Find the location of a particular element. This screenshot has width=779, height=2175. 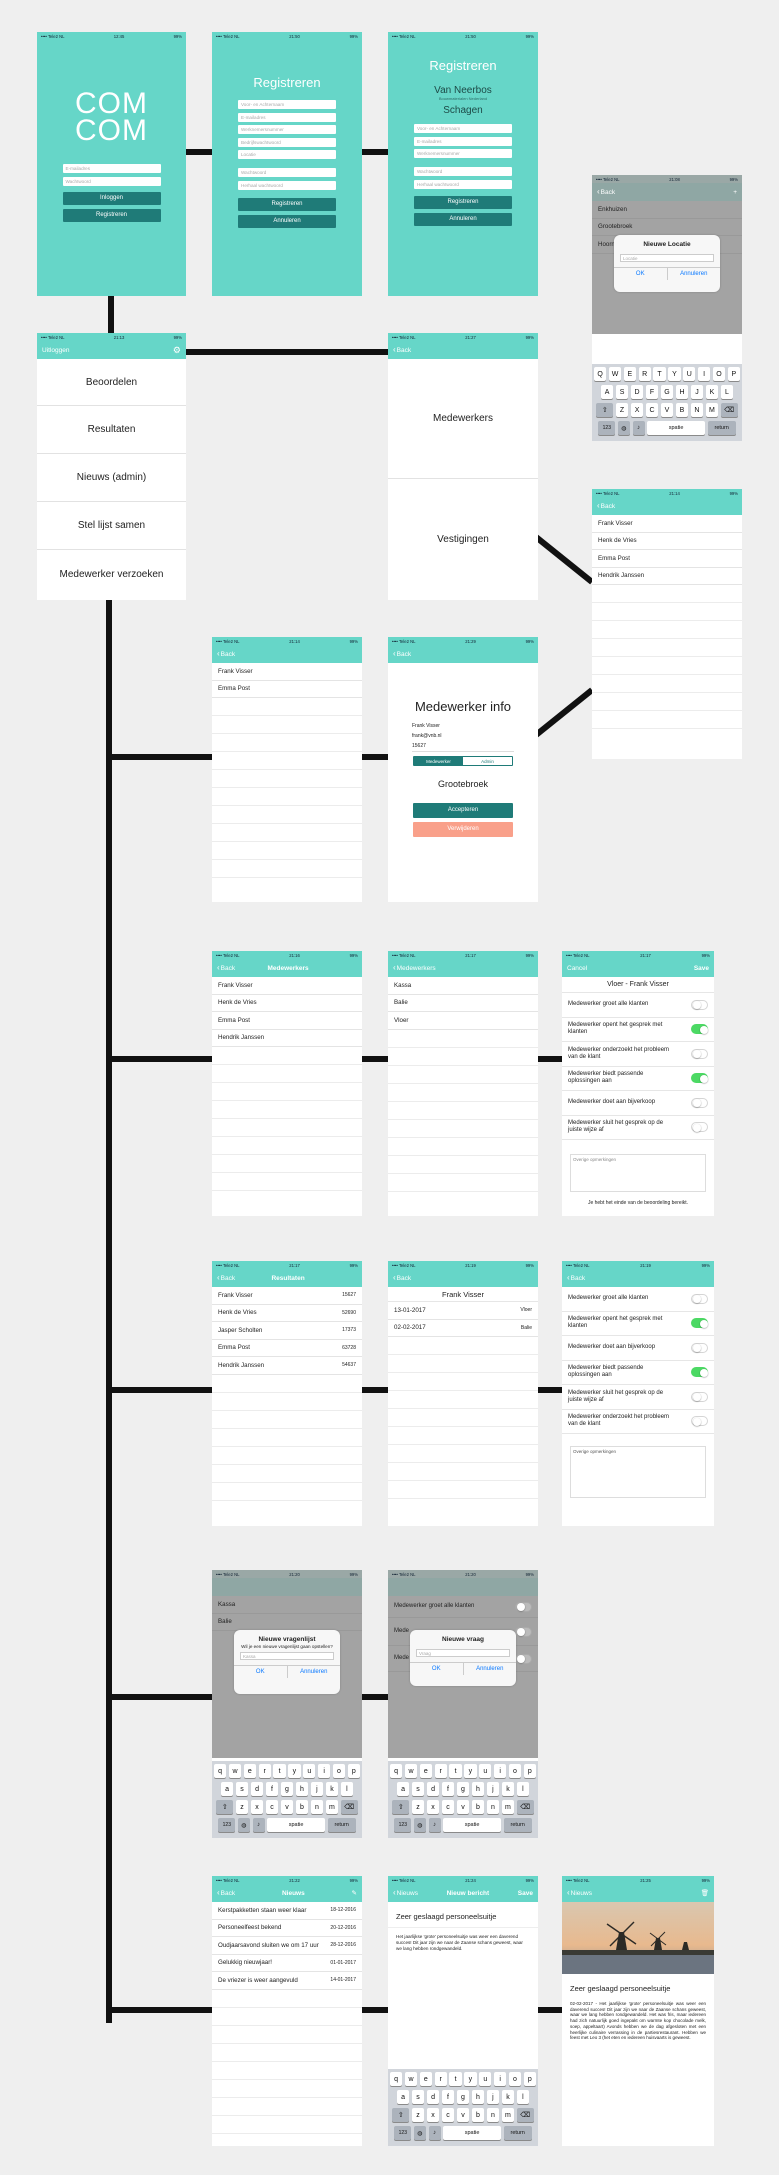

key: Q is located at coordinates (600, 374).